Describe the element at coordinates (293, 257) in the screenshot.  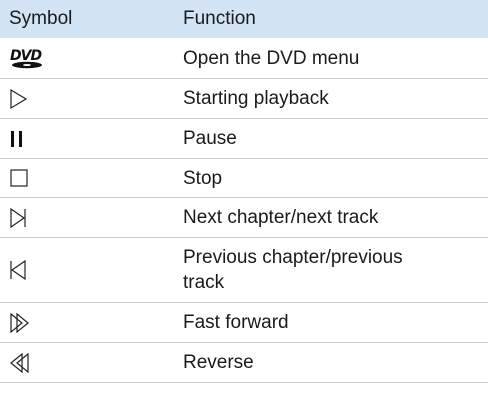
I see `function-text-line1: Previous chapter/previous` at that location.